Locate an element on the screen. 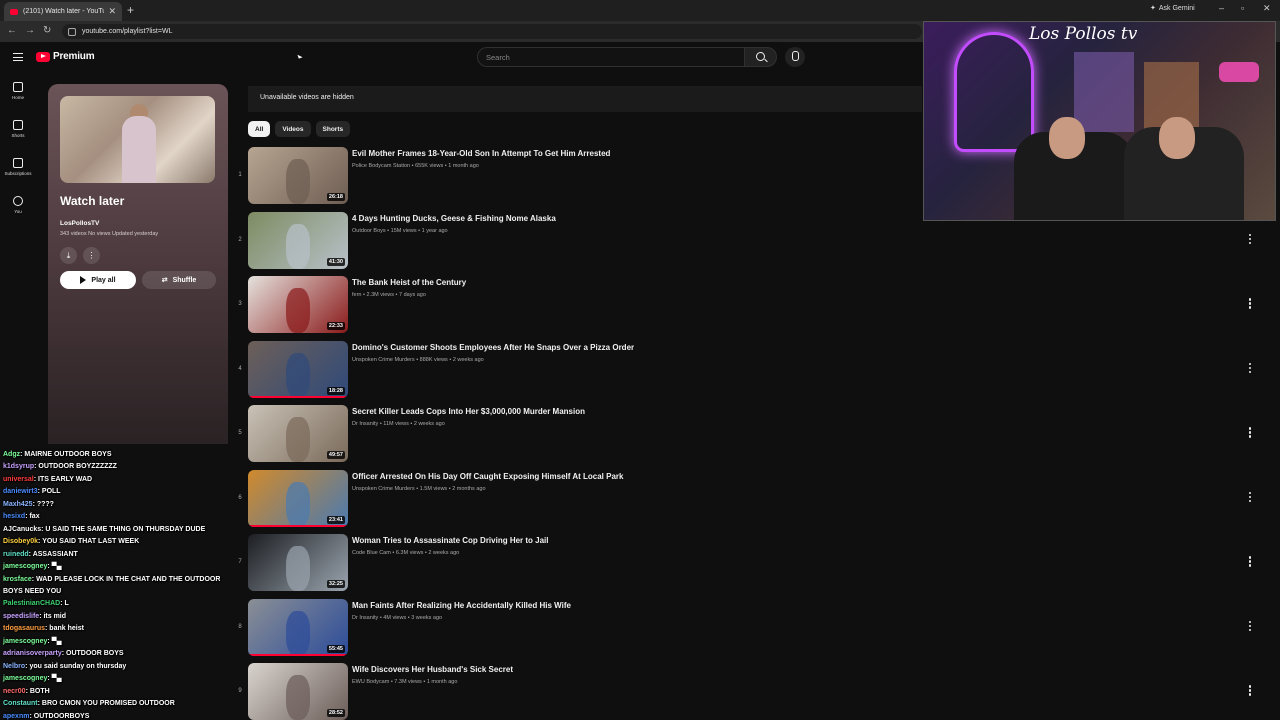  maximize-icon: ▫ is located at coordinates (1242, 8).